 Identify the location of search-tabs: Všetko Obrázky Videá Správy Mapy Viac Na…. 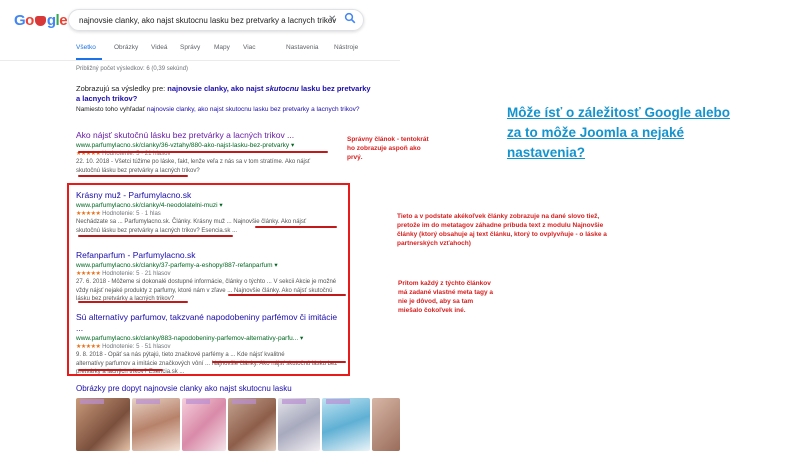
(236, 52).